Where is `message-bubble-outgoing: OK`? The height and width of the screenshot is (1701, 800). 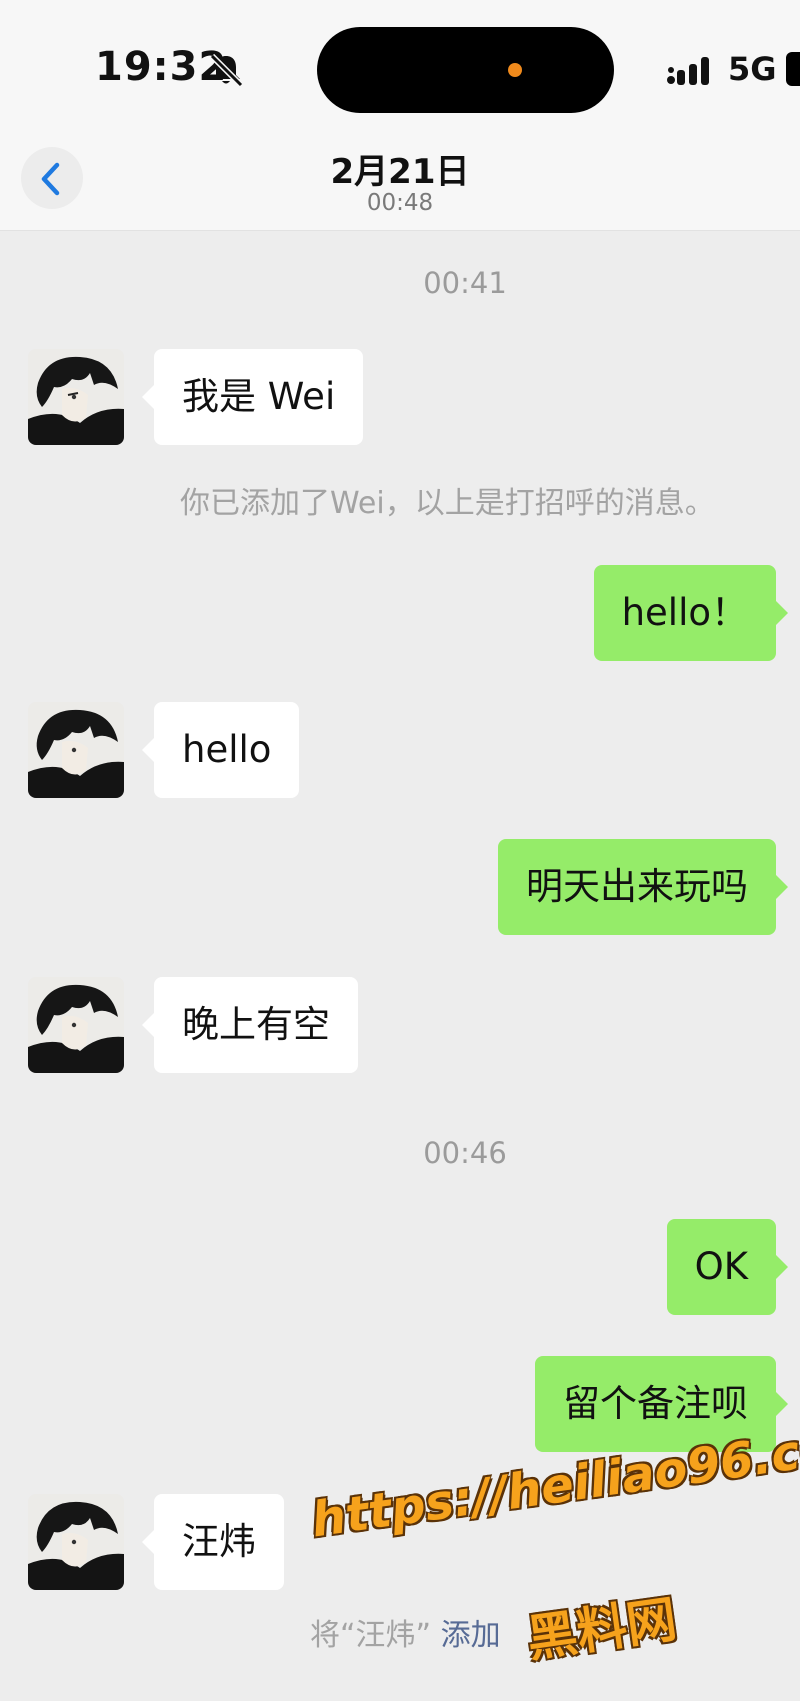 message-bubble-outgoing: OK is located at coordinates (727, 1267).